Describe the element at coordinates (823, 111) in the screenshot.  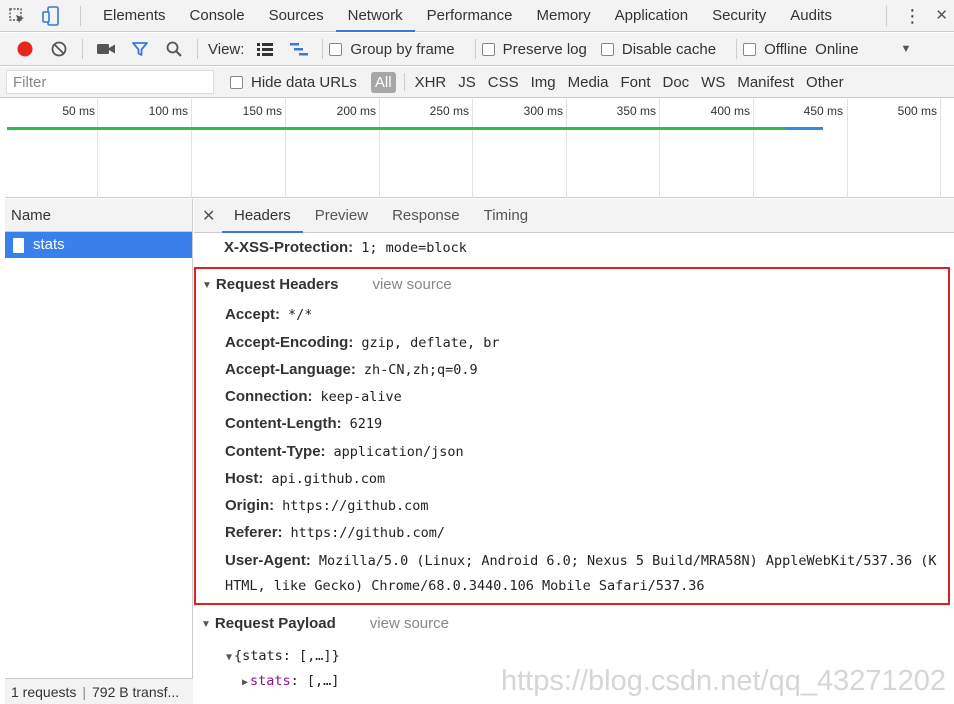
I see `timeline-tick-label: 450 ms` at that location.